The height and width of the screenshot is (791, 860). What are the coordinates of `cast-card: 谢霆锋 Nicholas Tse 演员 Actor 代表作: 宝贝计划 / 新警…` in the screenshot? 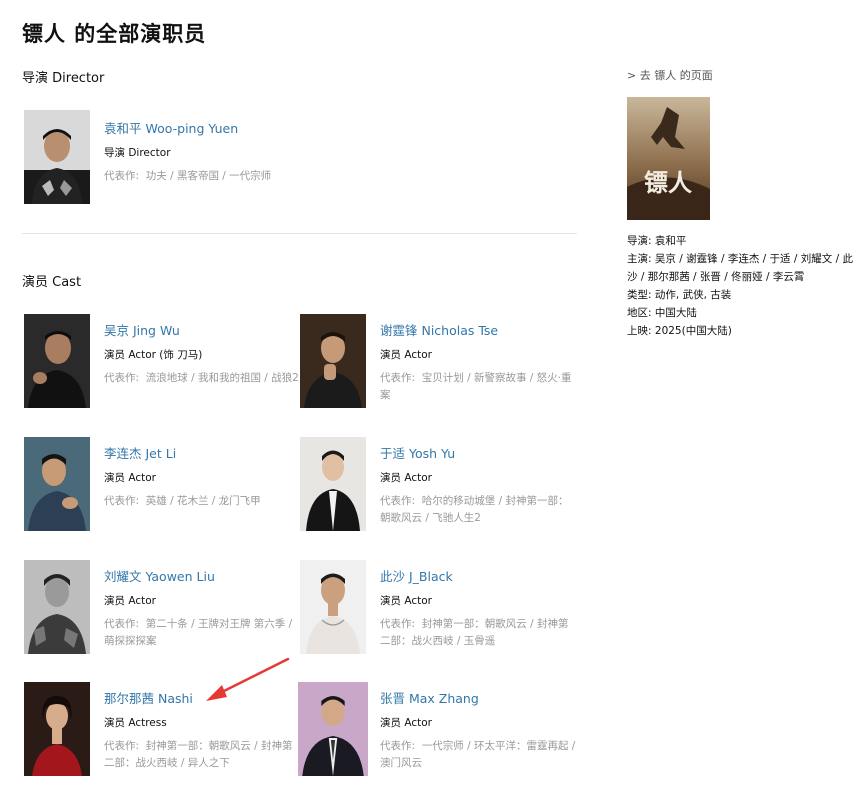 It's located at (437, 364).